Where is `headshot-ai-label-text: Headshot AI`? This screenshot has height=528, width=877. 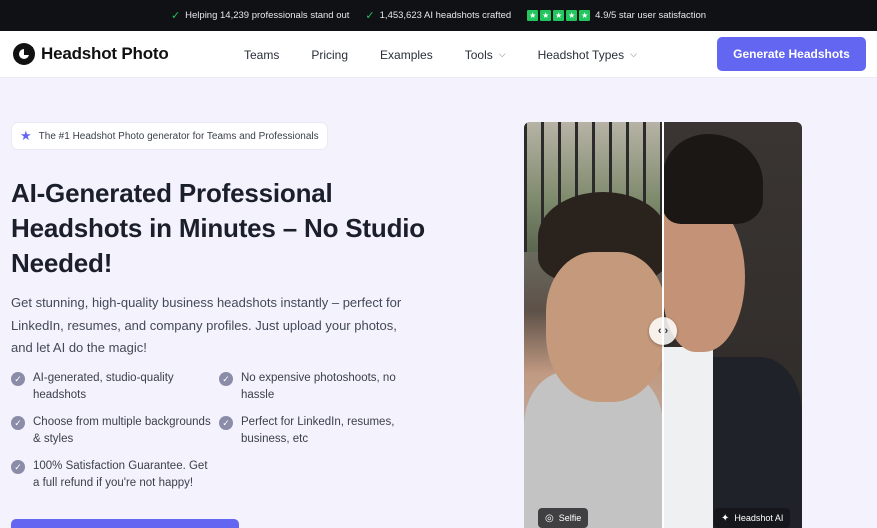 headshot-ai-label-text: Headshot AI is located at coordinates (758, 518).